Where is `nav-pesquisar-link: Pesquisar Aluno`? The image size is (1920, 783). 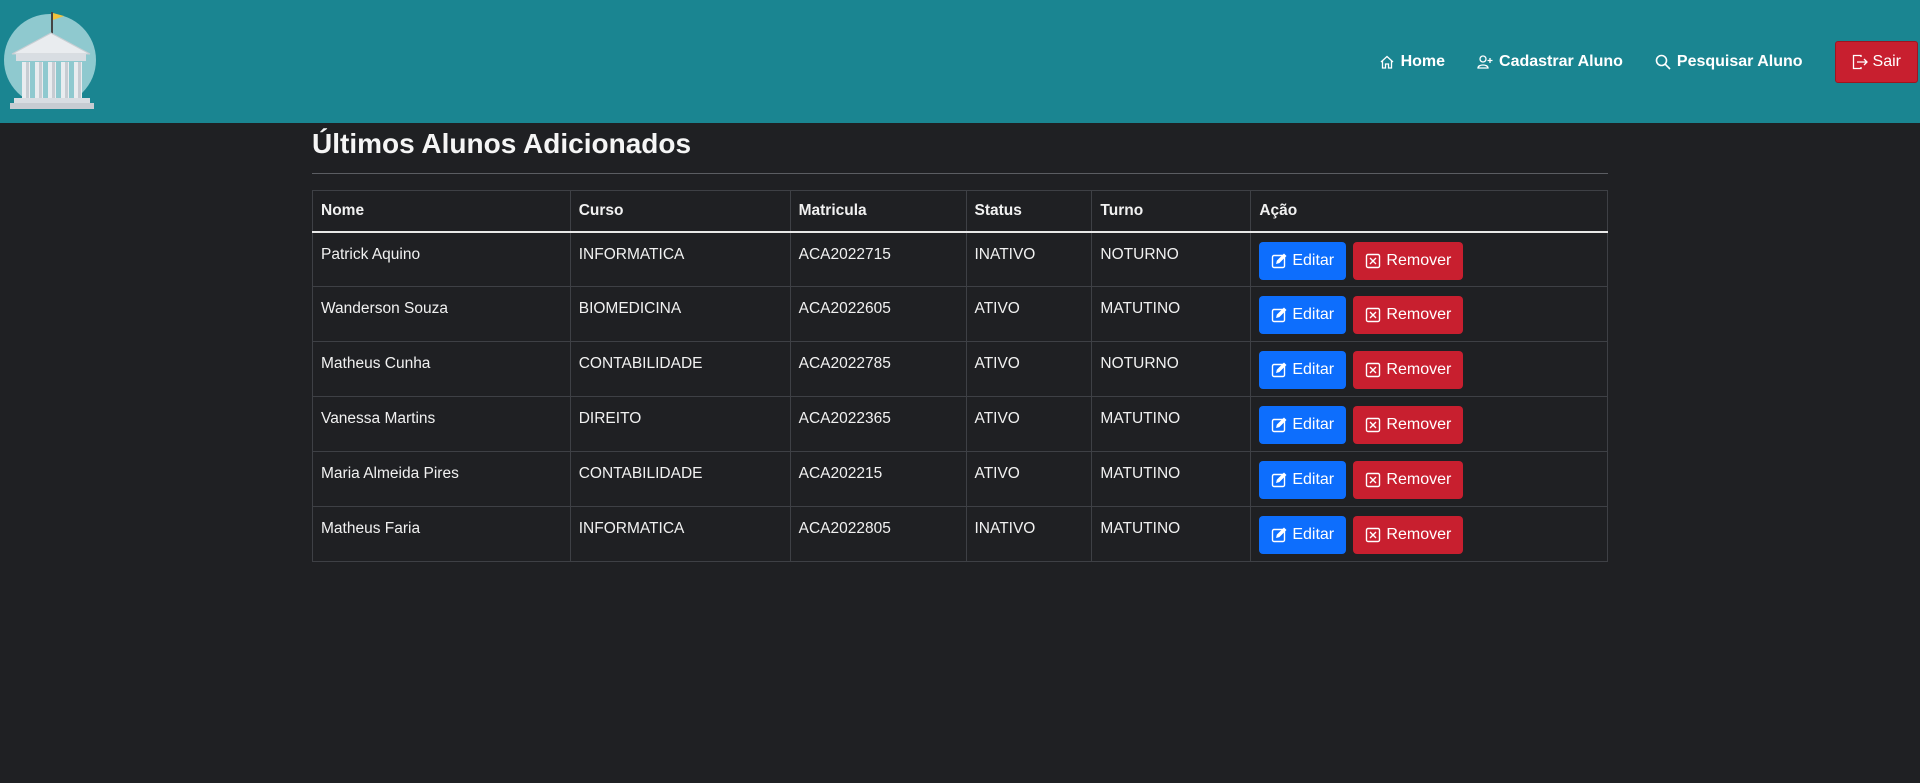 nav-pesquisar-link: Pesquisar Aluno is located at coordinates (1729, 62).